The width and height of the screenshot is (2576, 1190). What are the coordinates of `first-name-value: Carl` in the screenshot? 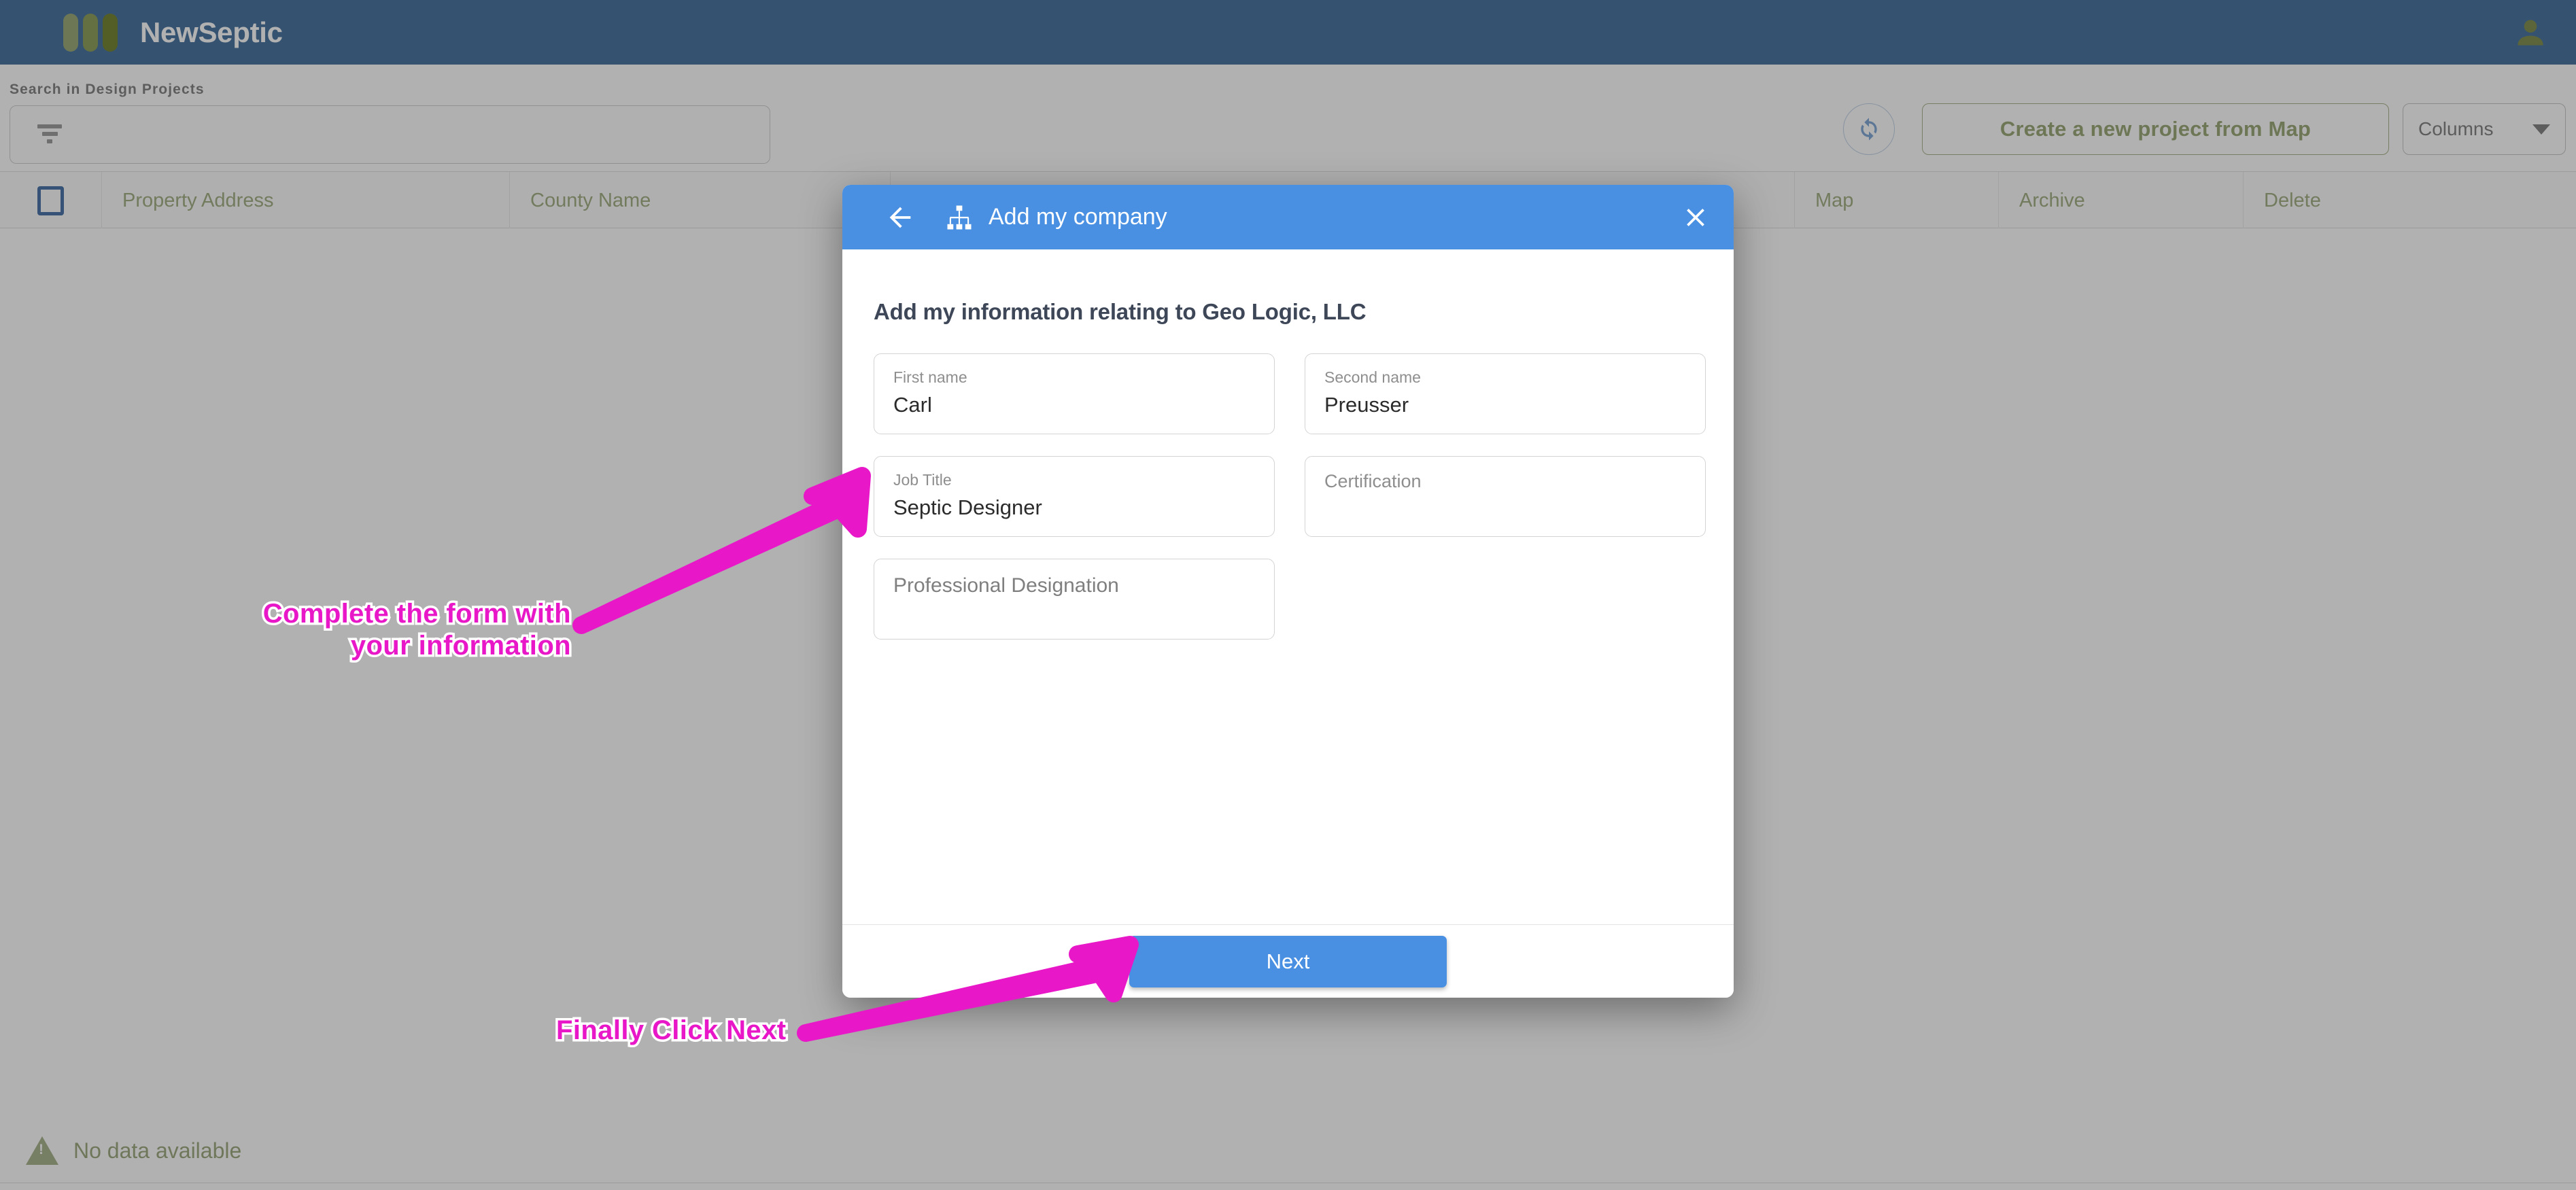 It's located at (912, 405).